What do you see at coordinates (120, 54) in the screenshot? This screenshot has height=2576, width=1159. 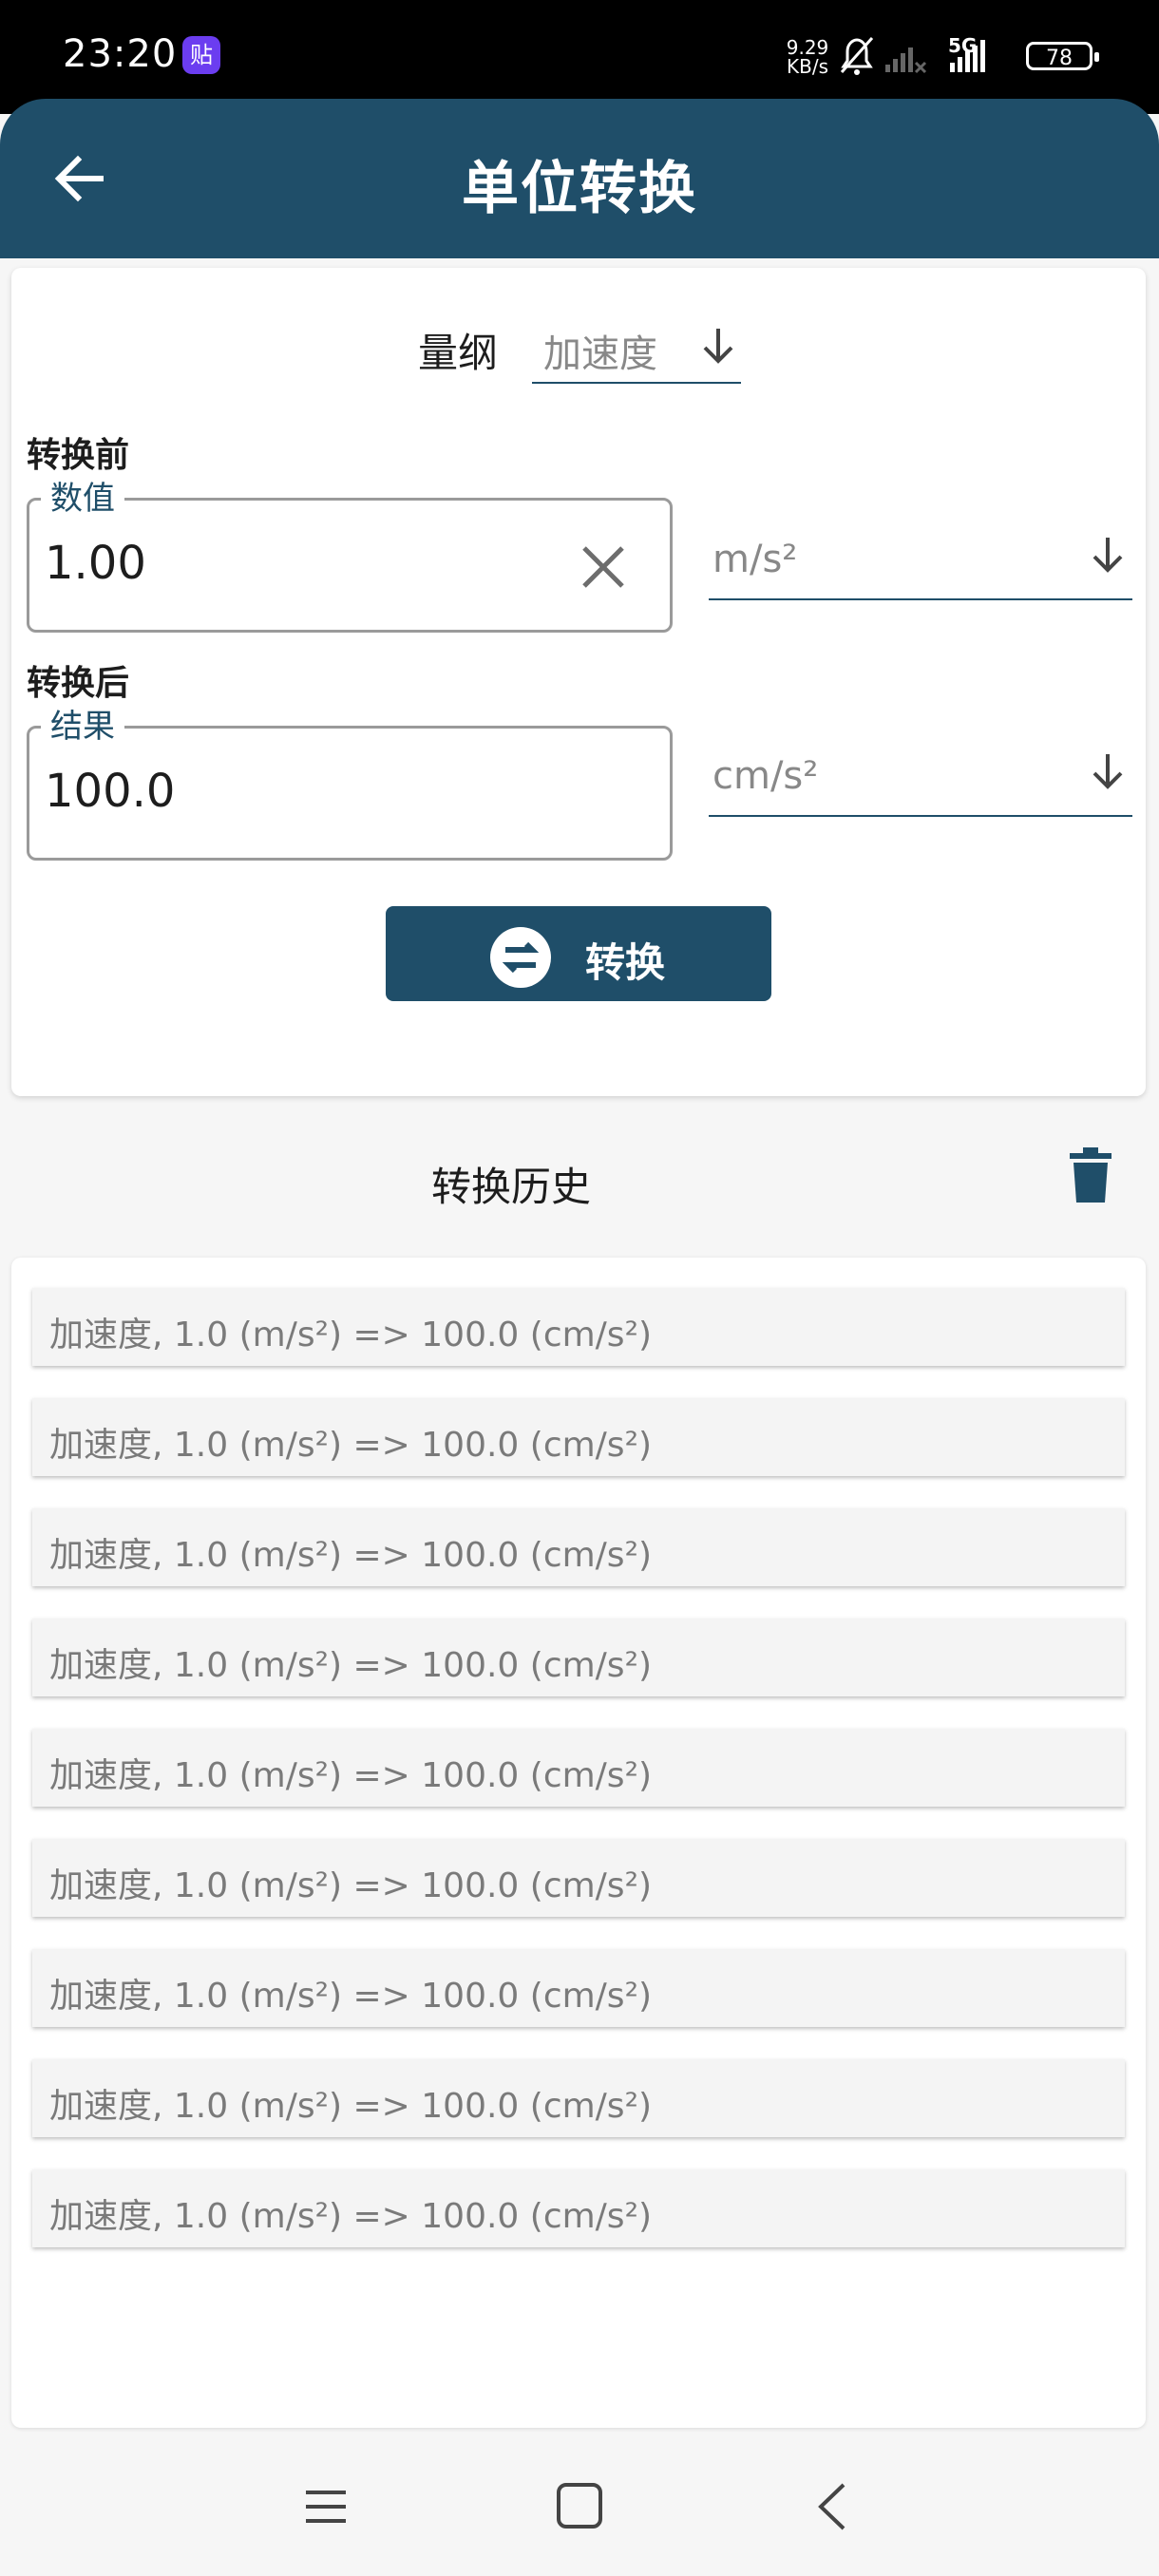 I see `status-time: 23:20` at bounding box center [120, 54].